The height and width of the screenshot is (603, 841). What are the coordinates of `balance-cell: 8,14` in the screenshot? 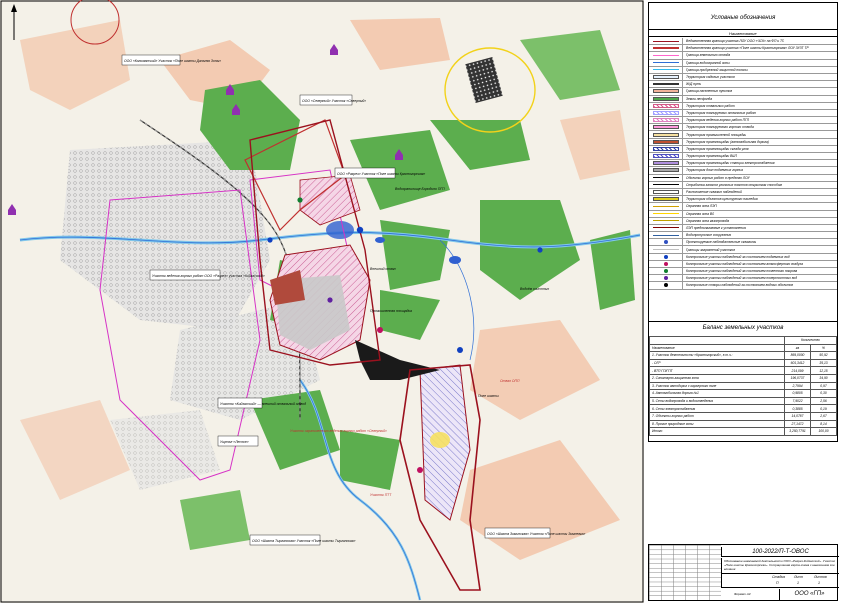 It's located at (823, 424).